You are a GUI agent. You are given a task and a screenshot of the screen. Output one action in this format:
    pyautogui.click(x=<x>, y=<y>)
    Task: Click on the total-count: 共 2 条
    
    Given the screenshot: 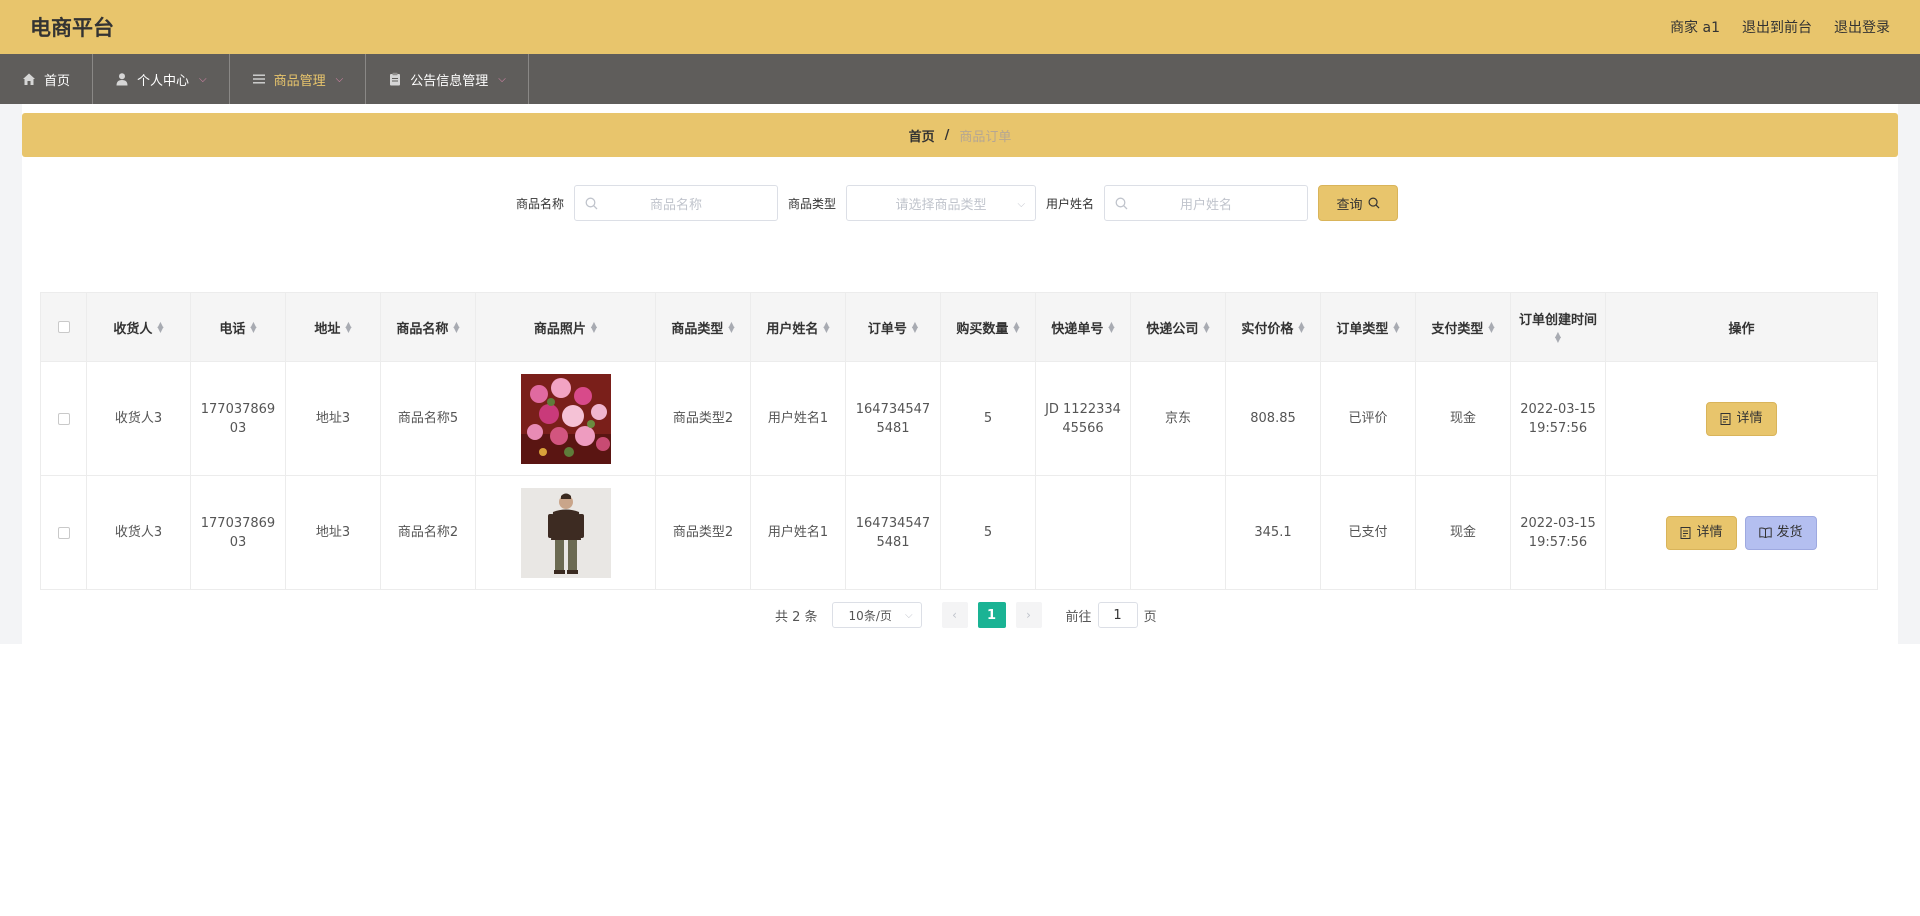 What is the action you would take?
    pyautogui.click(x=796, y=617)
    